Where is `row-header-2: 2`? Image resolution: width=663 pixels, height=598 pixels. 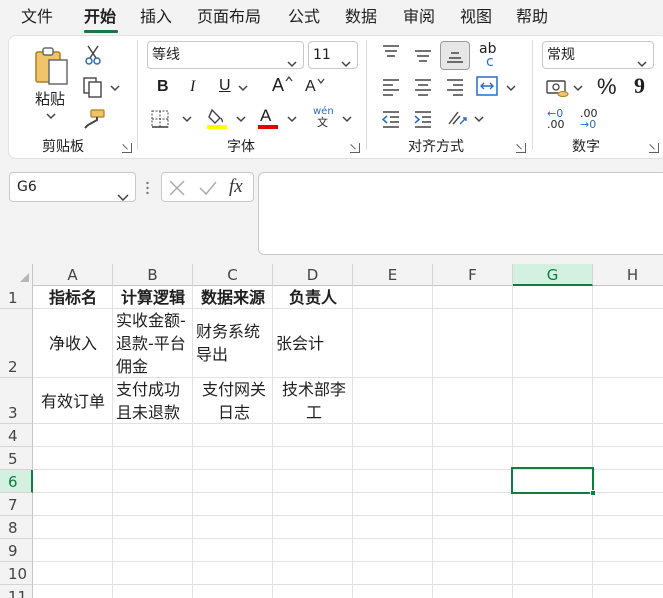
row-header-2: 2 is located at coordinates (16, 343).